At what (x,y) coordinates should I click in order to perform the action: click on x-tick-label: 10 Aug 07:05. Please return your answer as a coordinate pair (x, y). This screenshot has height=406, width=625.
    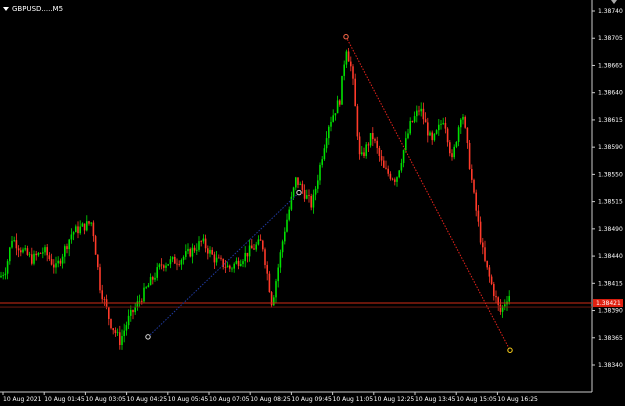
    Looking at the image, I should click on (229, 399).